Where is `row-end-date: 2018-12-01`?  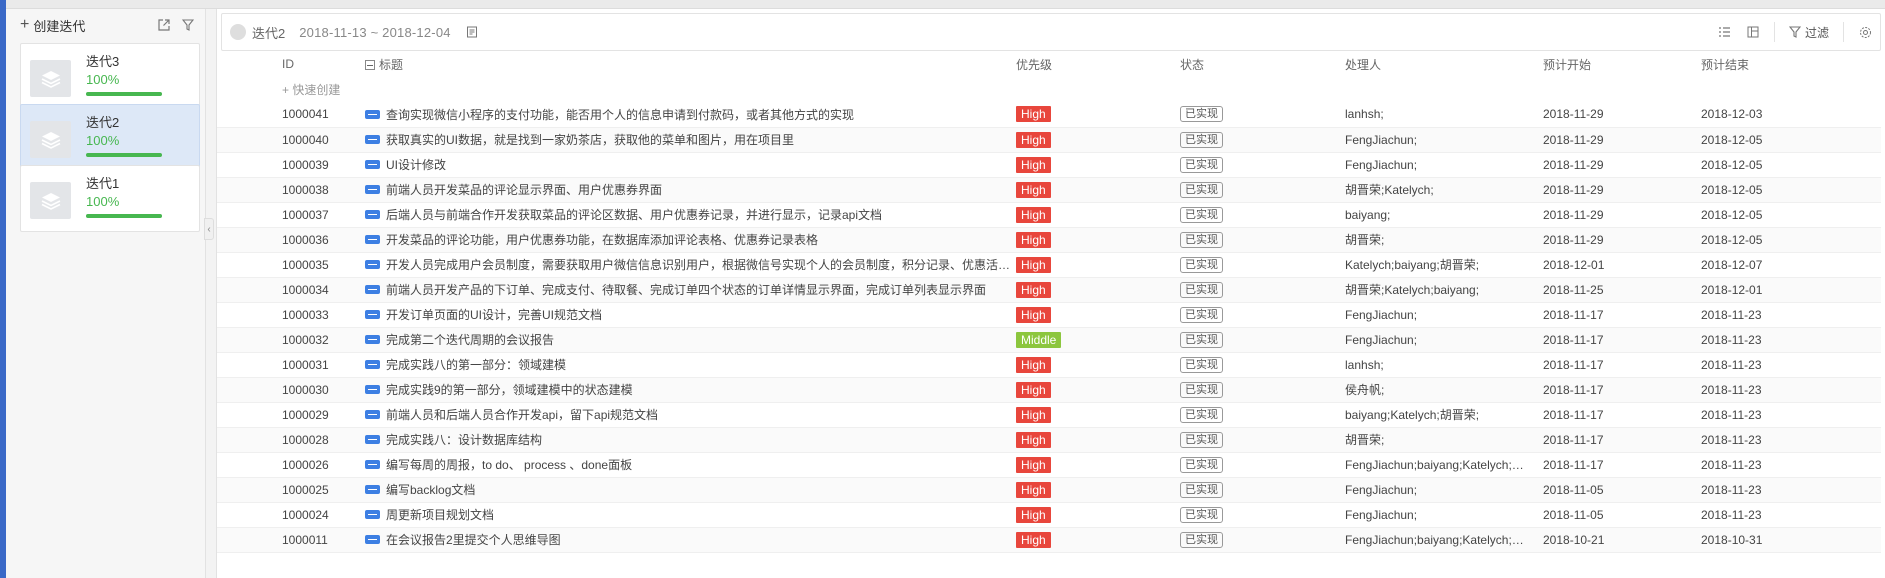 row-end-date: 2018-12-01 is located at coordinates (1791, 289).